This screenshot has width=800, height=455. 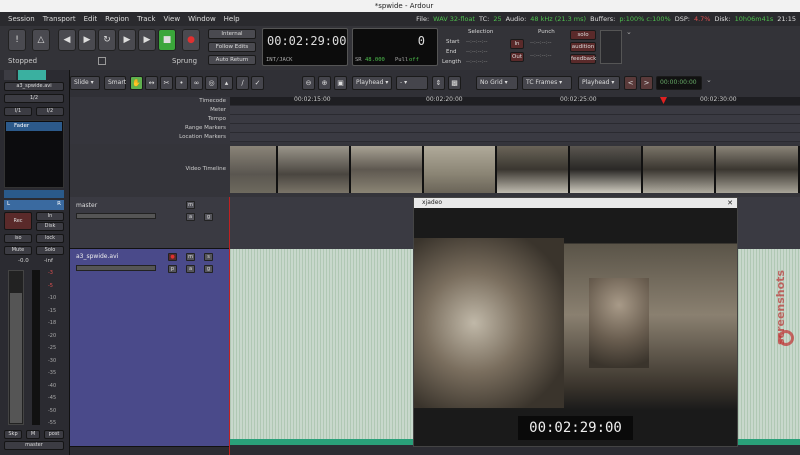 I want to click on nudge-backward-icon: <, so click(x=630, y=83).